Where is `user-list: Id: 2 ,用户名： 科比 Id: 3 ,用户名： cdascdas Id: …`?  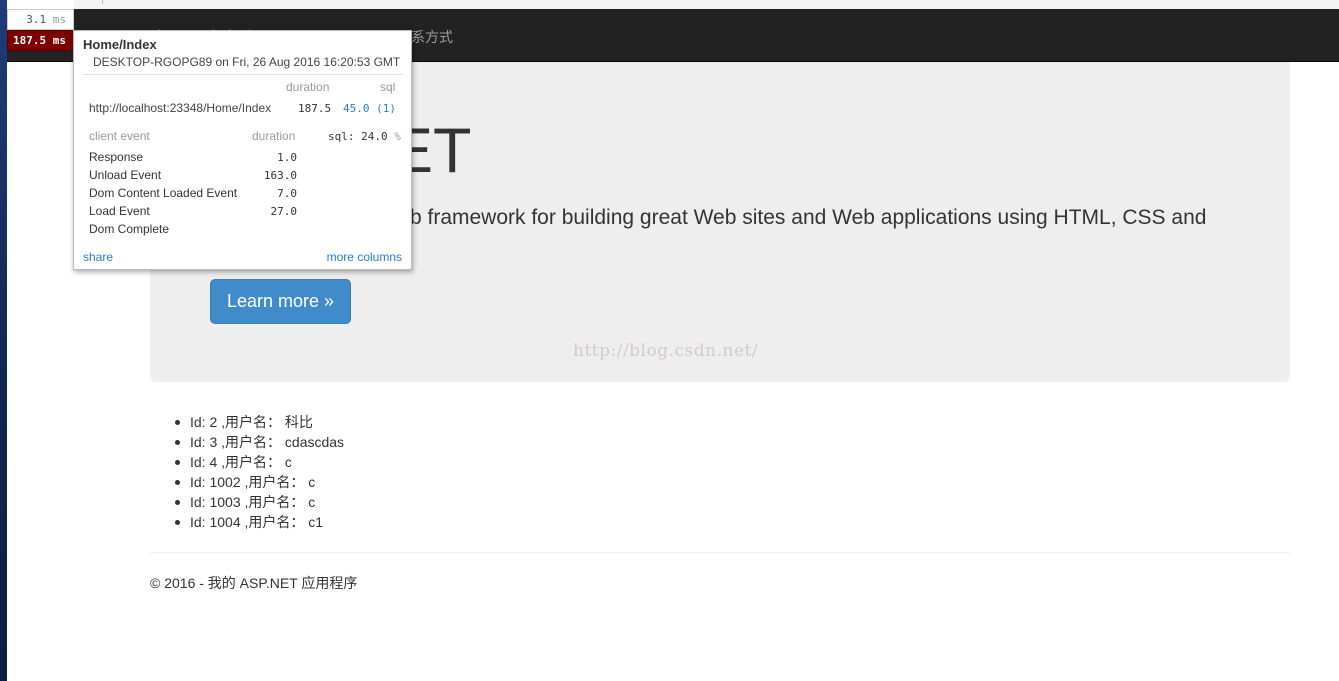
user-list: Id: 2 ,用户名： 科比 Id: 3 ,用户名： cdascdas Id: … is located at coordinates (259, 472).